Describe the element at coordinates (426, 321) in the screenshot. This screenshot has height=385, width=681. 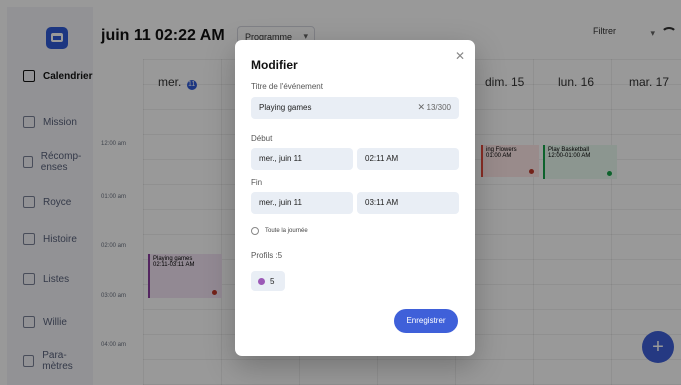
I see `save-button: Enregistrer` at that location.